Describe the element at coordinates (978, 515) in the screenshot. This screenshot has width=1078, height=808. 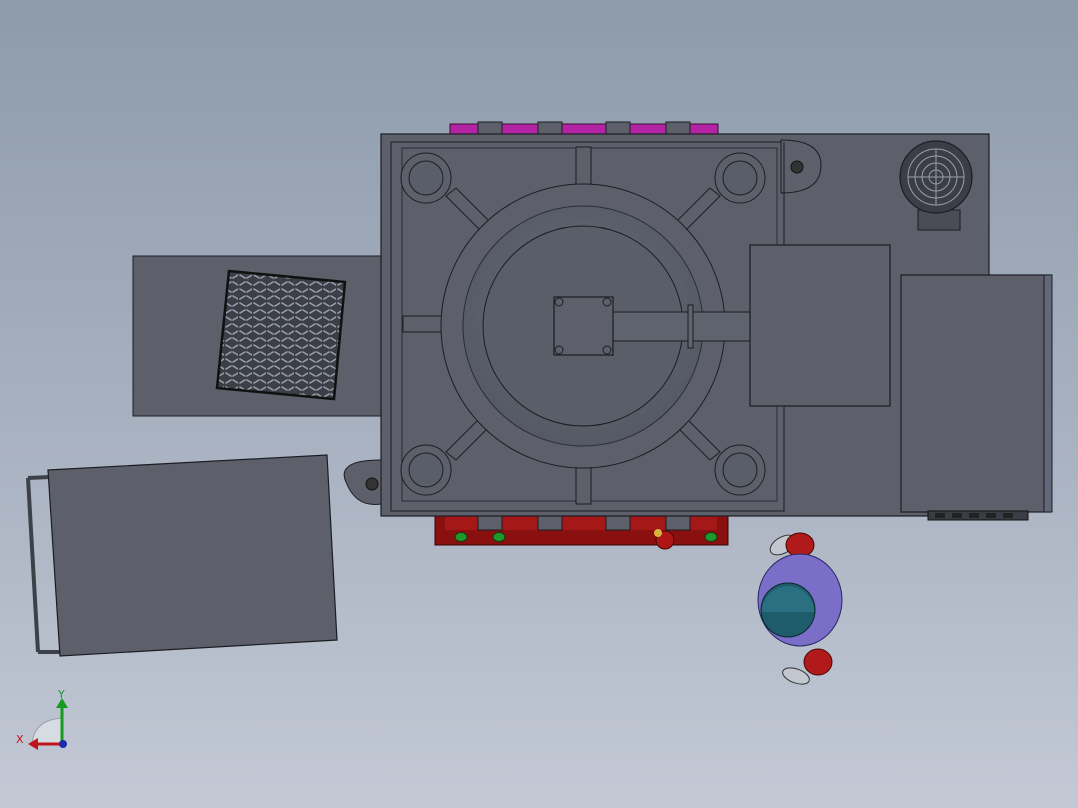
I see `connector-strip` at that location.